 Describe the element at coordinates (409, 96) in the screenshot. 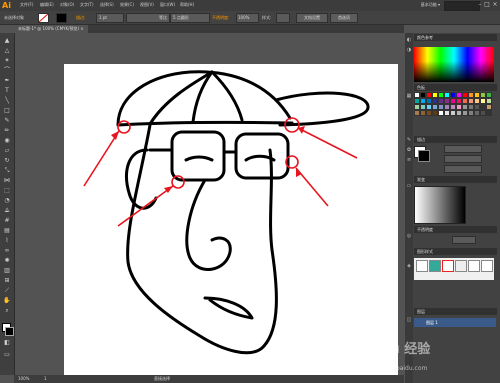

I see `swatches-panel-icon: ▦` at that location.